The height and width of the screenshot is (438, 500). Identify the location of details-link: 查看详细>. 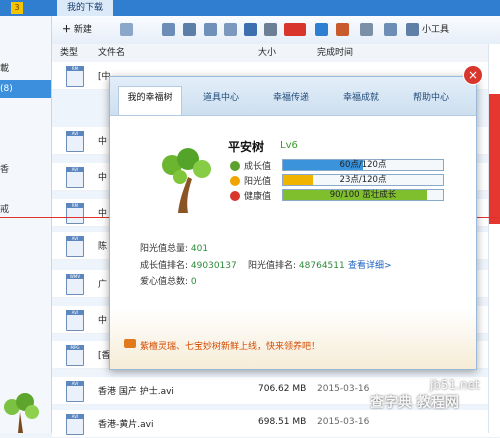
(370, 264).